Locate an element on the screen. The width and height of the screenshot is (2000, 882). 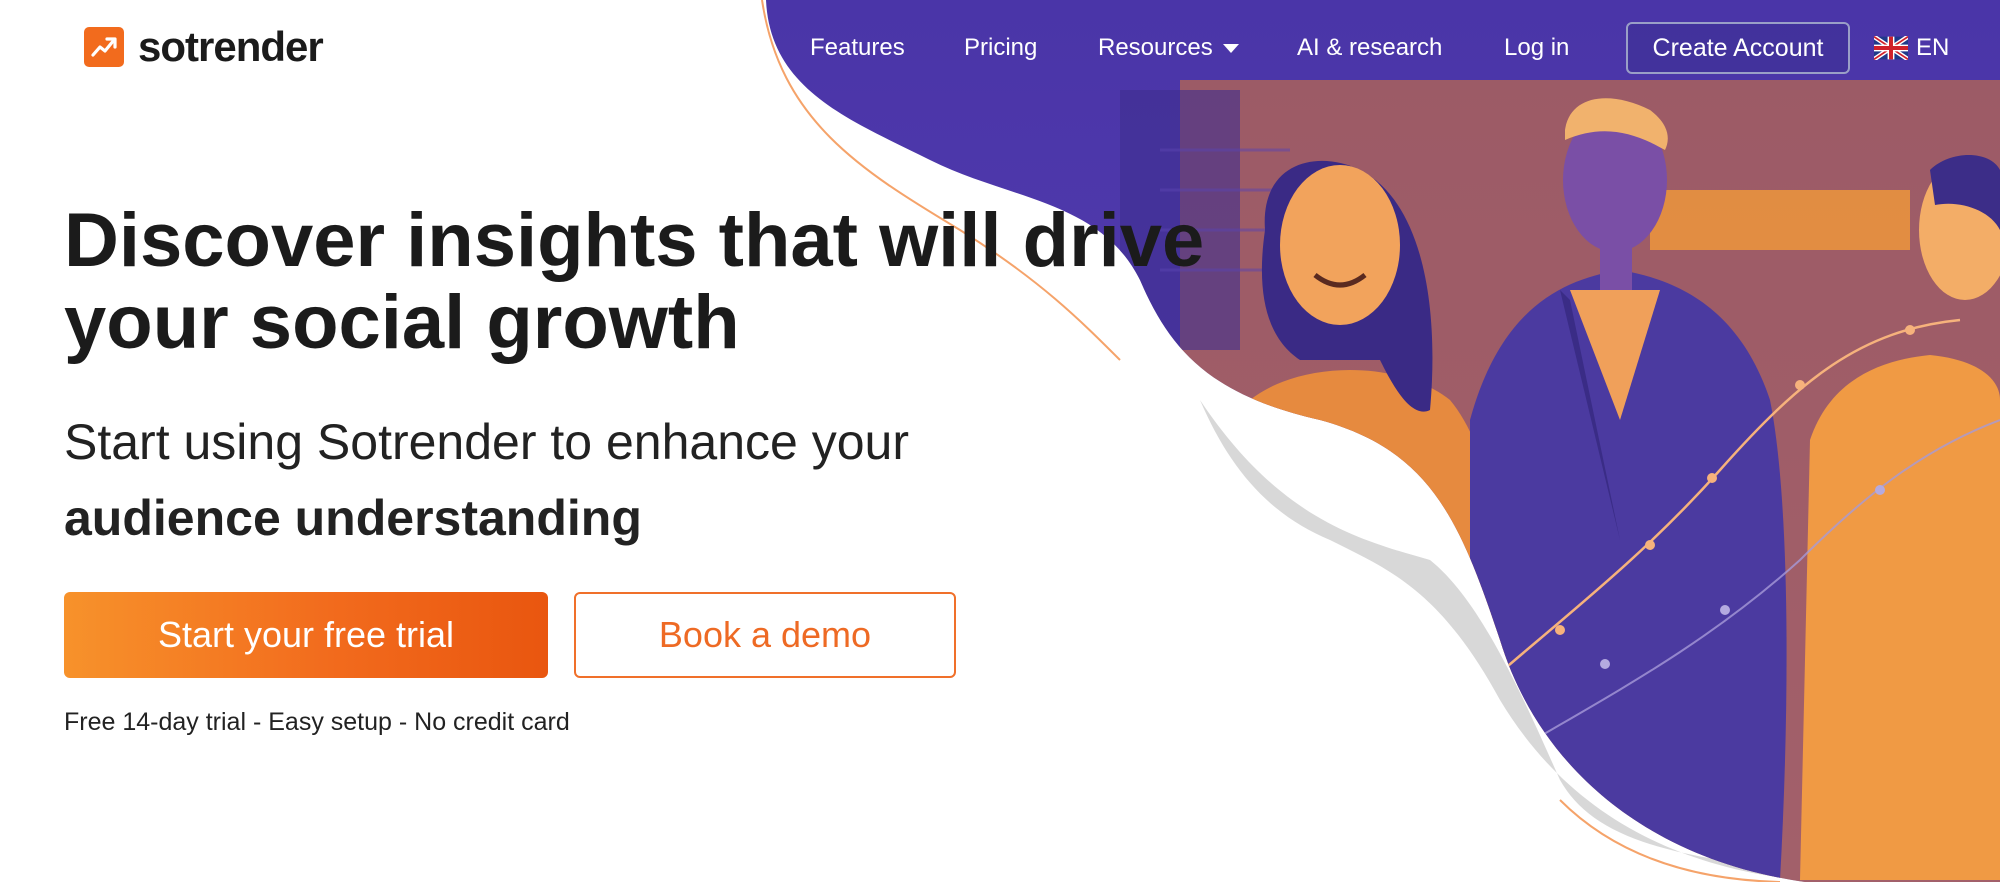
create-account-button: Create Account is located at coordinates (1738, 48).